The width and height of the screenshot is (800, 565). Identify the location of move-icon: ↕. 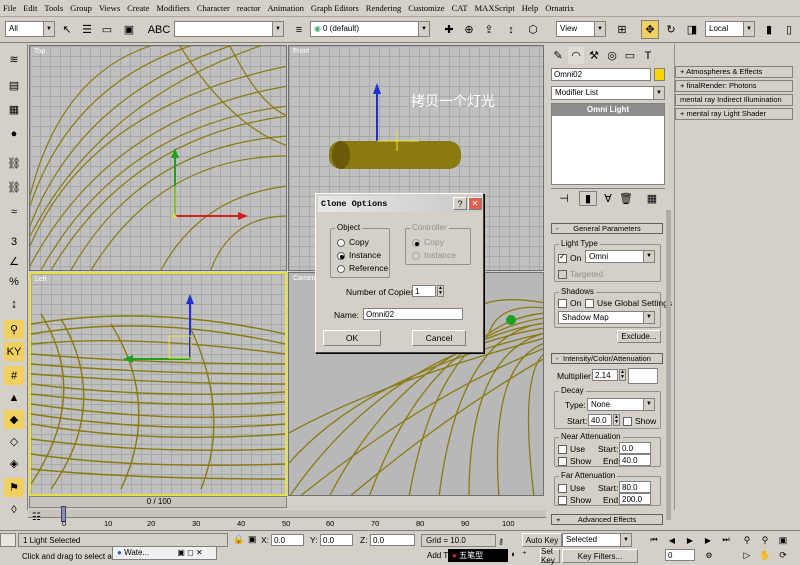
(511, 29).